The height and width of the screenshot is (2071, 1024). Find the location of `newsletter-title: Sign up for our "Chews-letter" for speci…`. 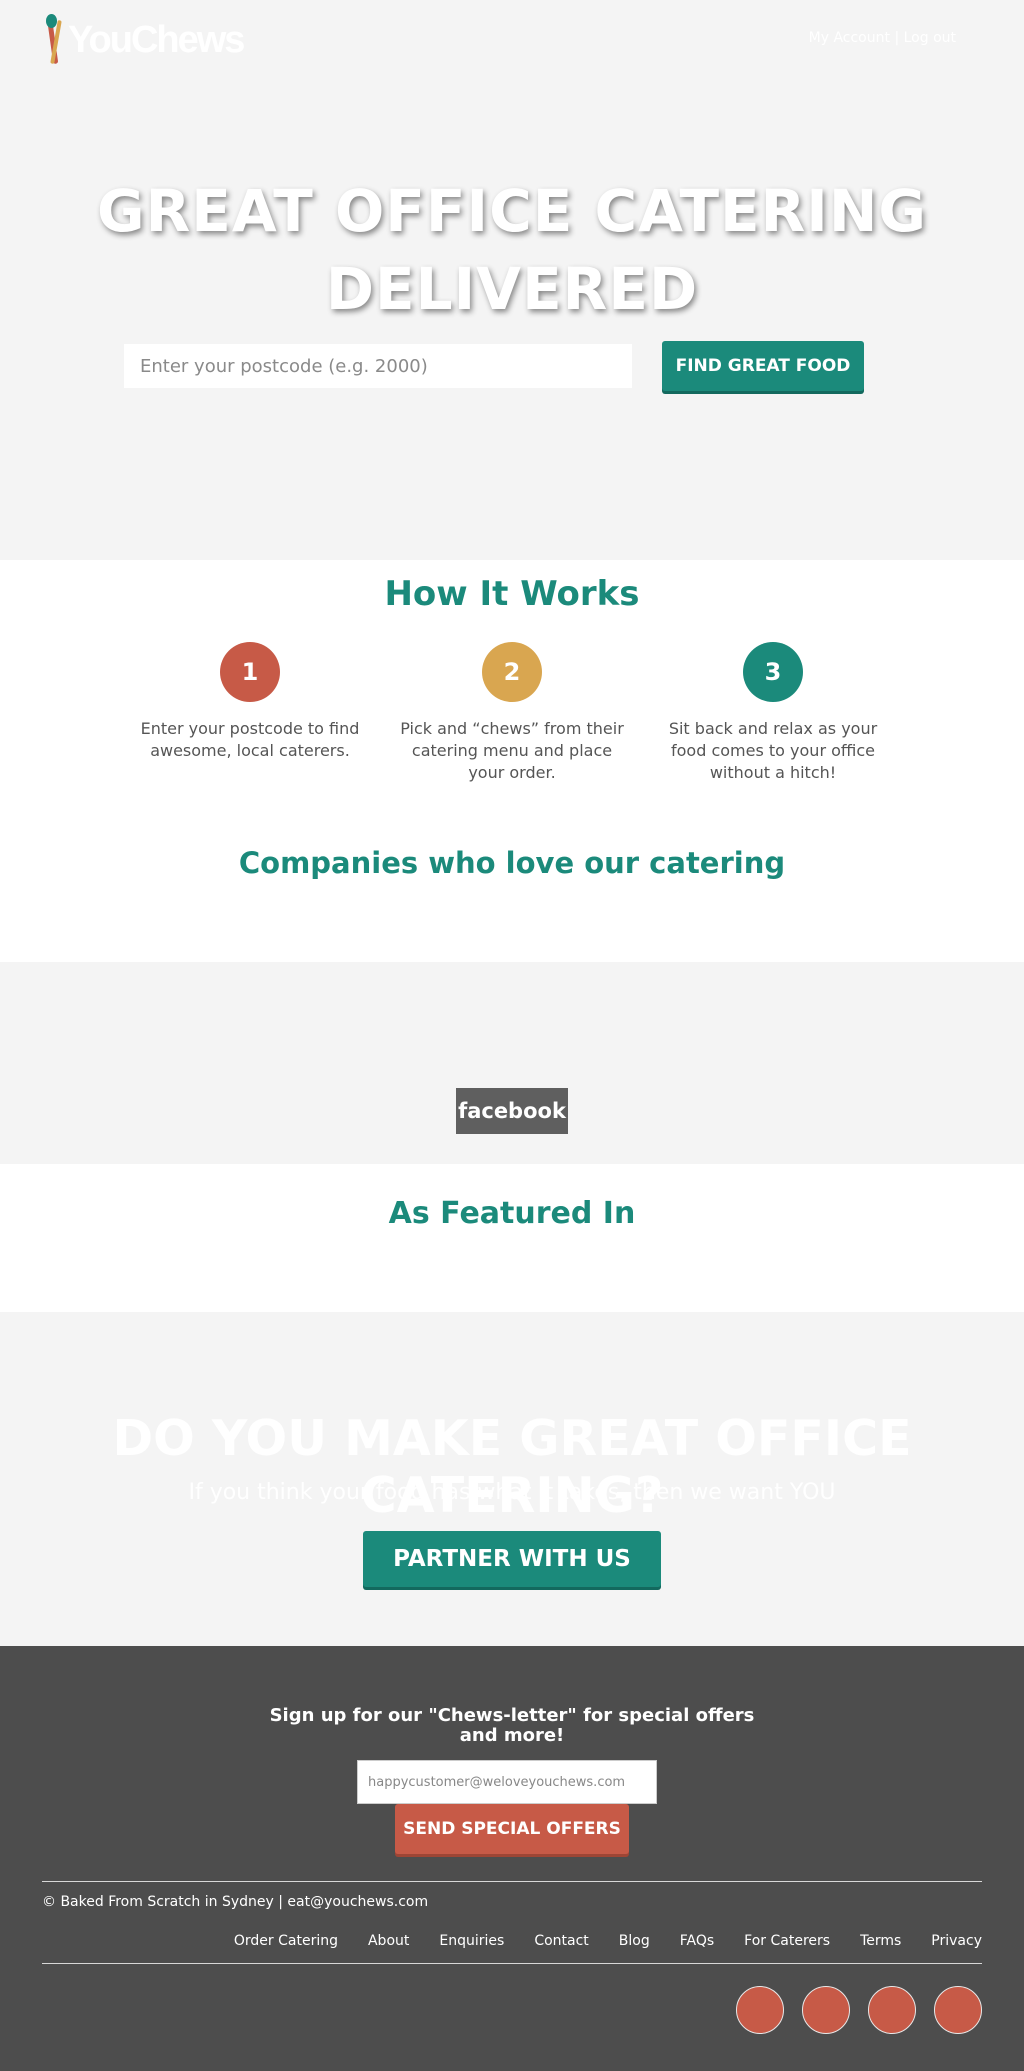

newsletter-title: Sign up for our "Chews-letter" for speci… is located at coordinates (512, 1725).